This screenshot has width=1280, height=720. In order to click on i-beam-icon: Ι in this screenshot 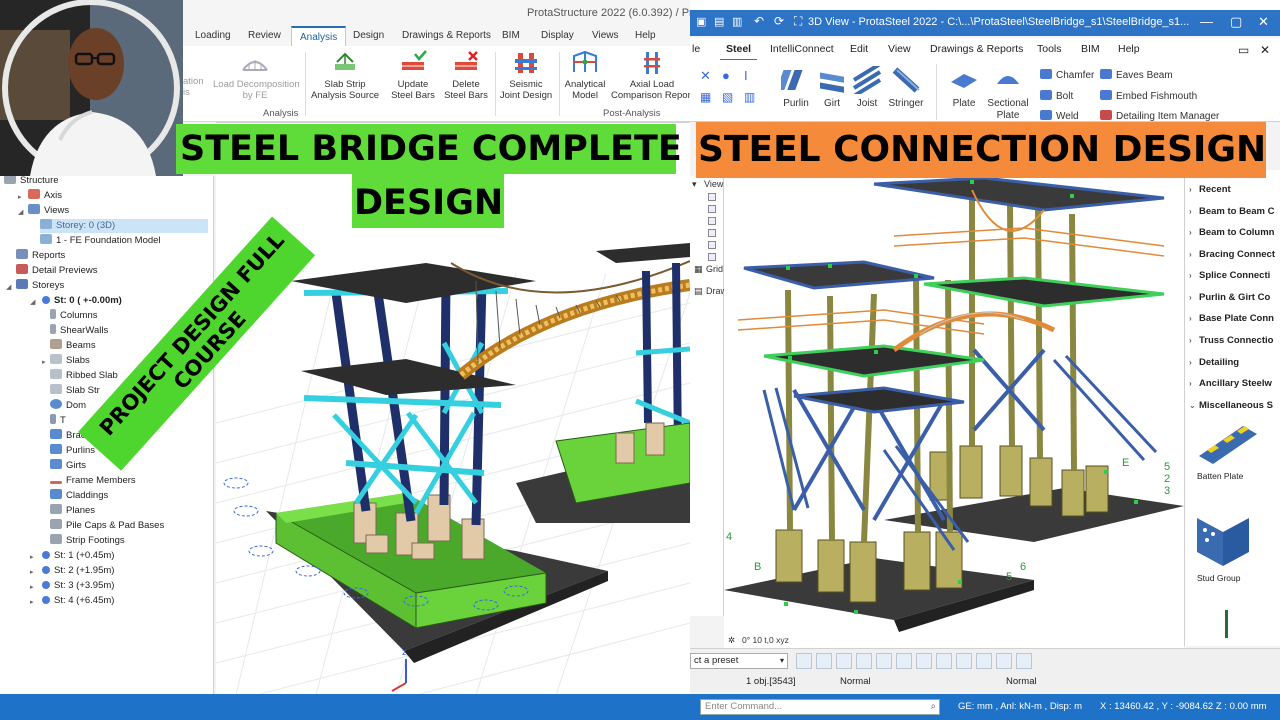, I will do `click(746, 75)`.